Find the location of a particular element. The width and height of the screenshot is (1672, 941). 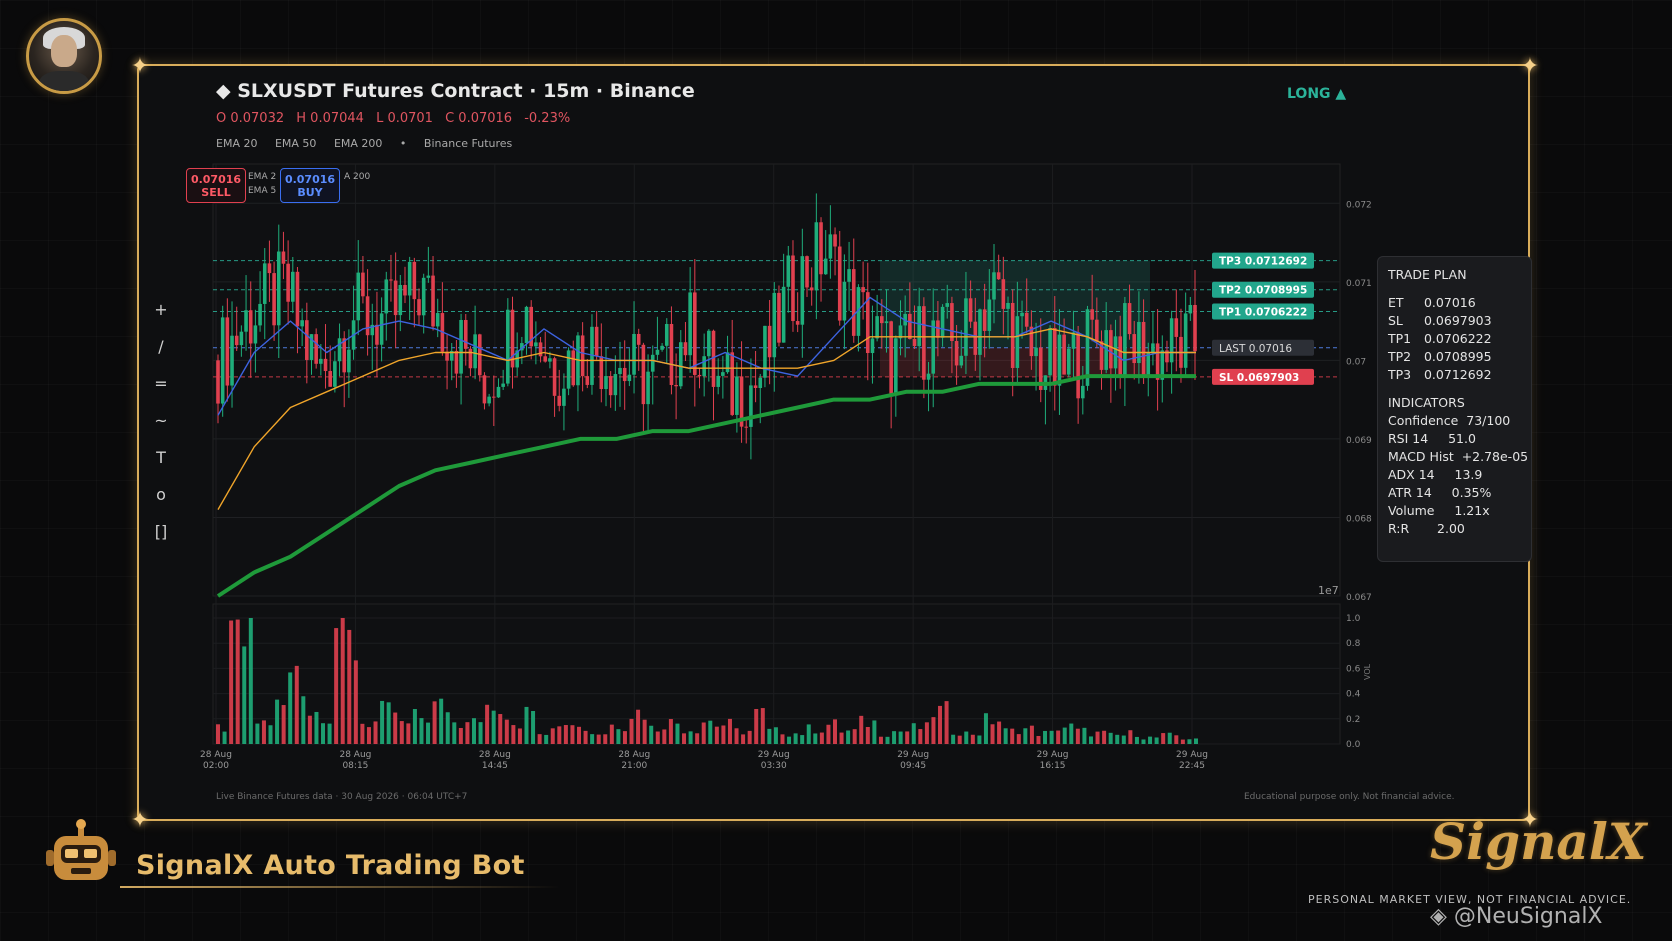

sell-button: 0.07016 SELL is located at coordinates (216, 185).